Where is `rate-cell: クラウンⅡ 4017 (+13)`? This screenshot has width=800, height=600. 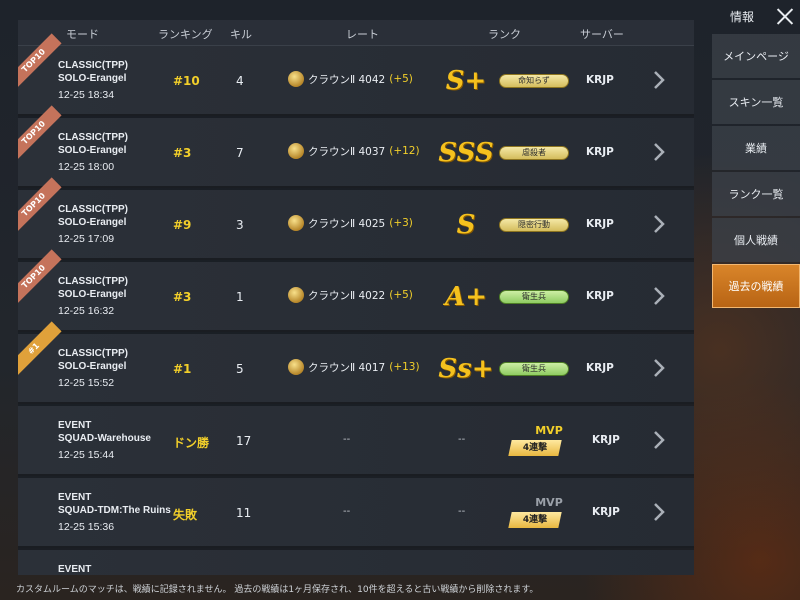 rate-cell: クラウンⅡ 4017 (+13) is located at coordinates (354, 367).